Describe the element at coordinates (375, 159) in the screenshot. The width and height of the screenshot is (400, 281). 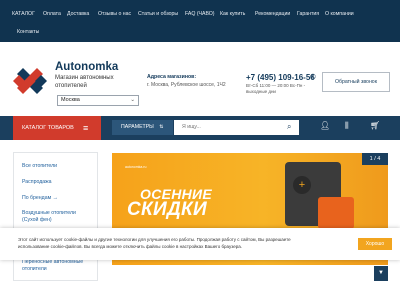
I see `slide-counter: 1 / 4` at that location.